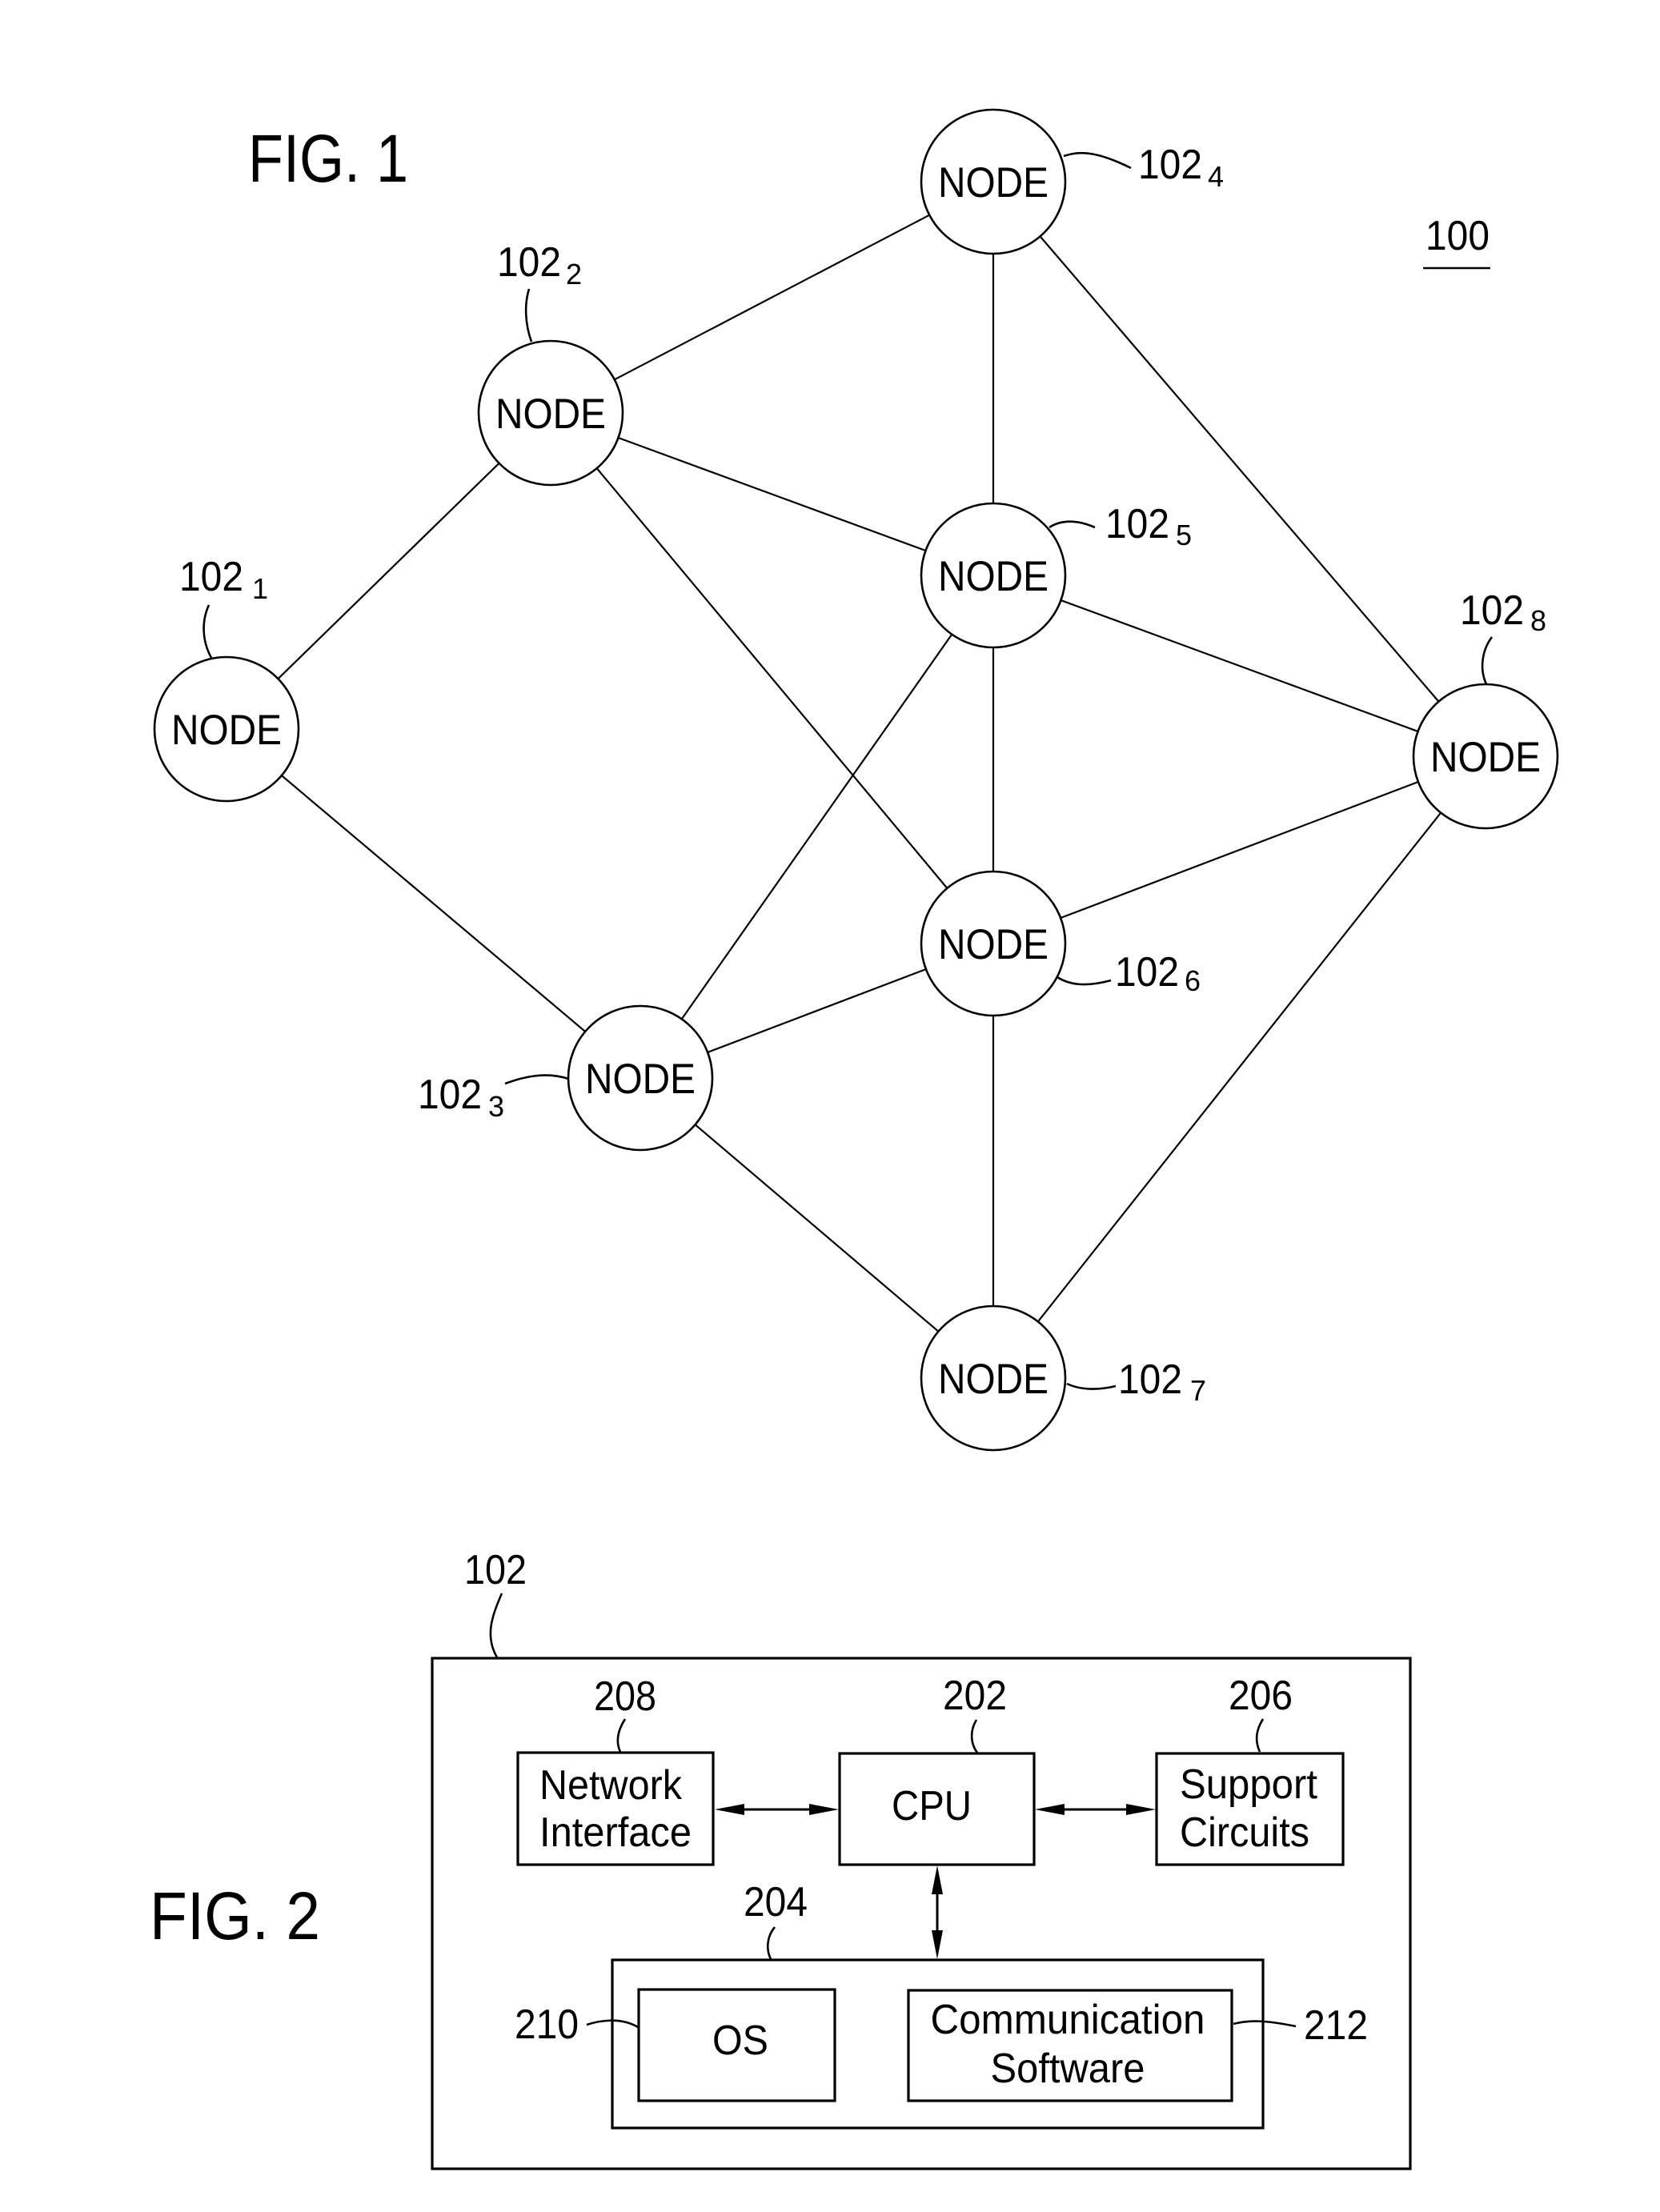 This screenshot has height=2212, width=1660. Describe the element at coordinates (621, 1735) in the screenshot. I see `network-interface-leader` at that location.